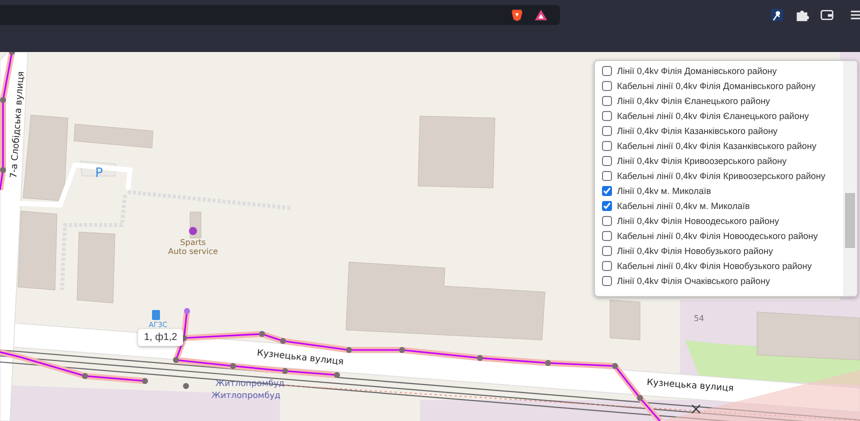 The width and height of the screenshot is (860, 421). Describe the element at coordinates (722, 220) in the screenshot. I see `layer-item: Лінії 0,4kv Філія Новоодеського району` at that location.